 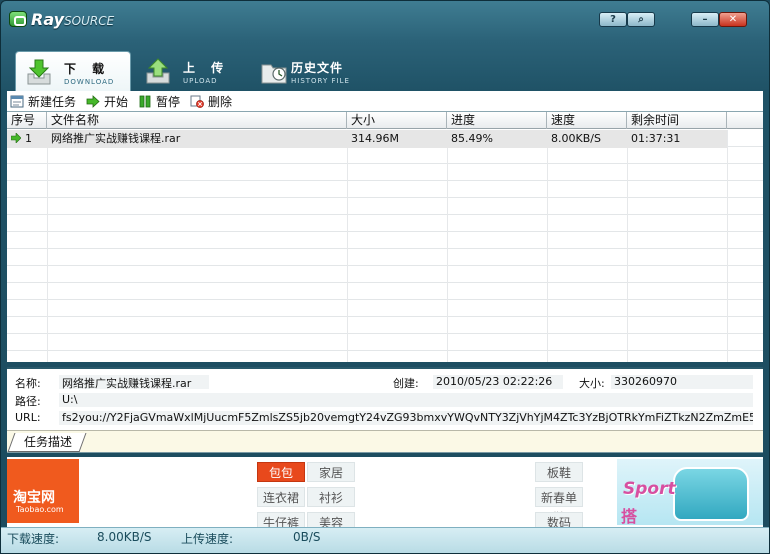 I want to click on task-toolbar: 新建任务 开始 暂停 删除, so click(x=385, y=101).